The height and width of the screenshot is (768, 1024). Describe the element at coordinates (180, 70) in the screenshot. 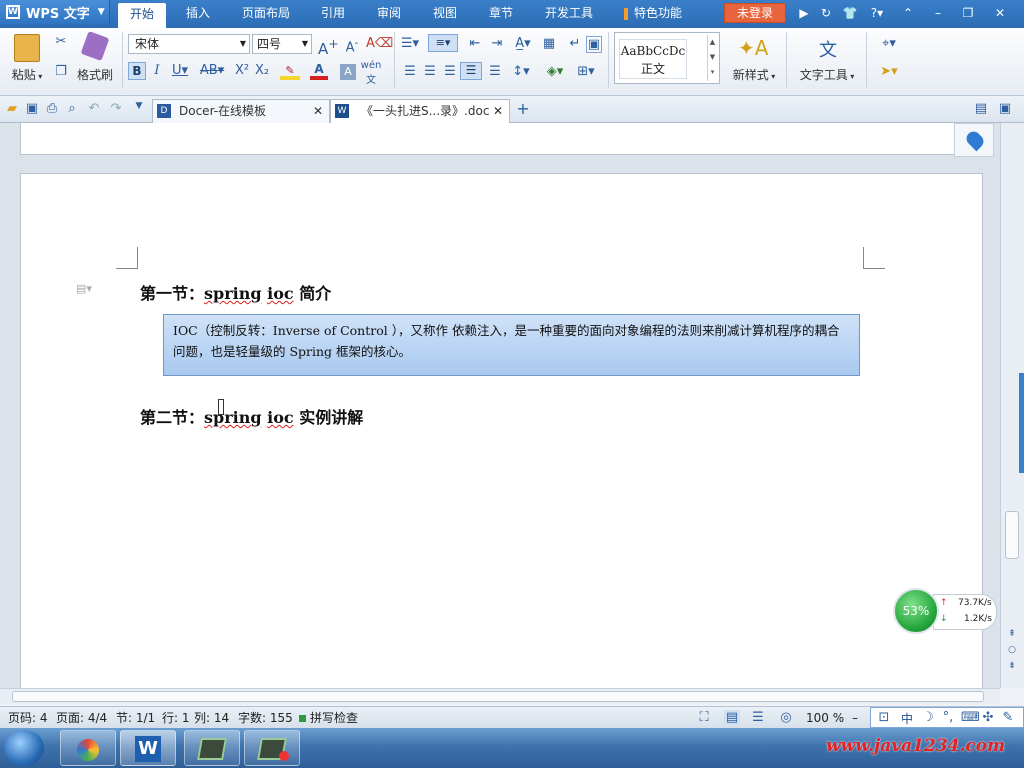

I see `underline-icon: U▾` at that location.